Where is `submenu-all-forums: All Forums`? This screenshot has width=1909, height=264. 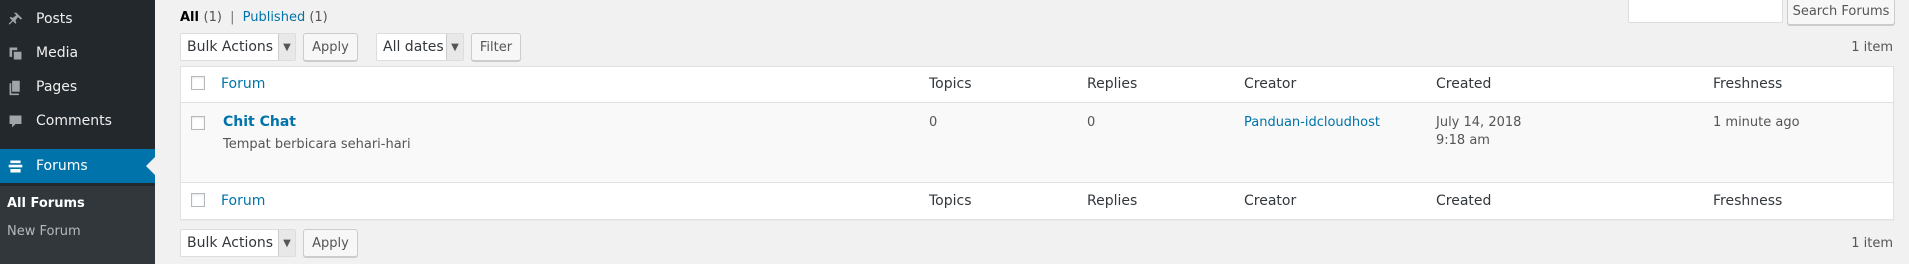 submenu-all-forums: All Forums is located at coordinates (46, 203).